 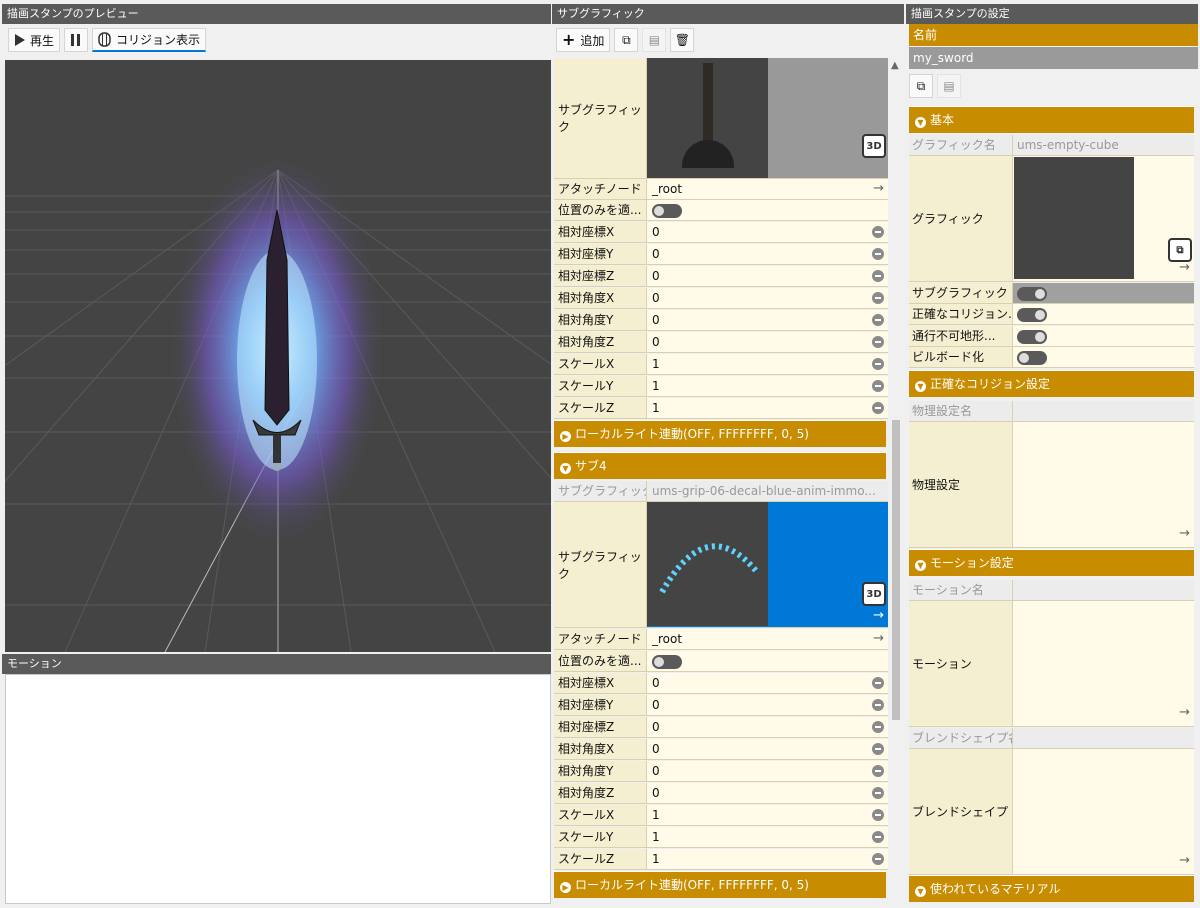 I want to click on pause-icon, so click(x=76, y=40).